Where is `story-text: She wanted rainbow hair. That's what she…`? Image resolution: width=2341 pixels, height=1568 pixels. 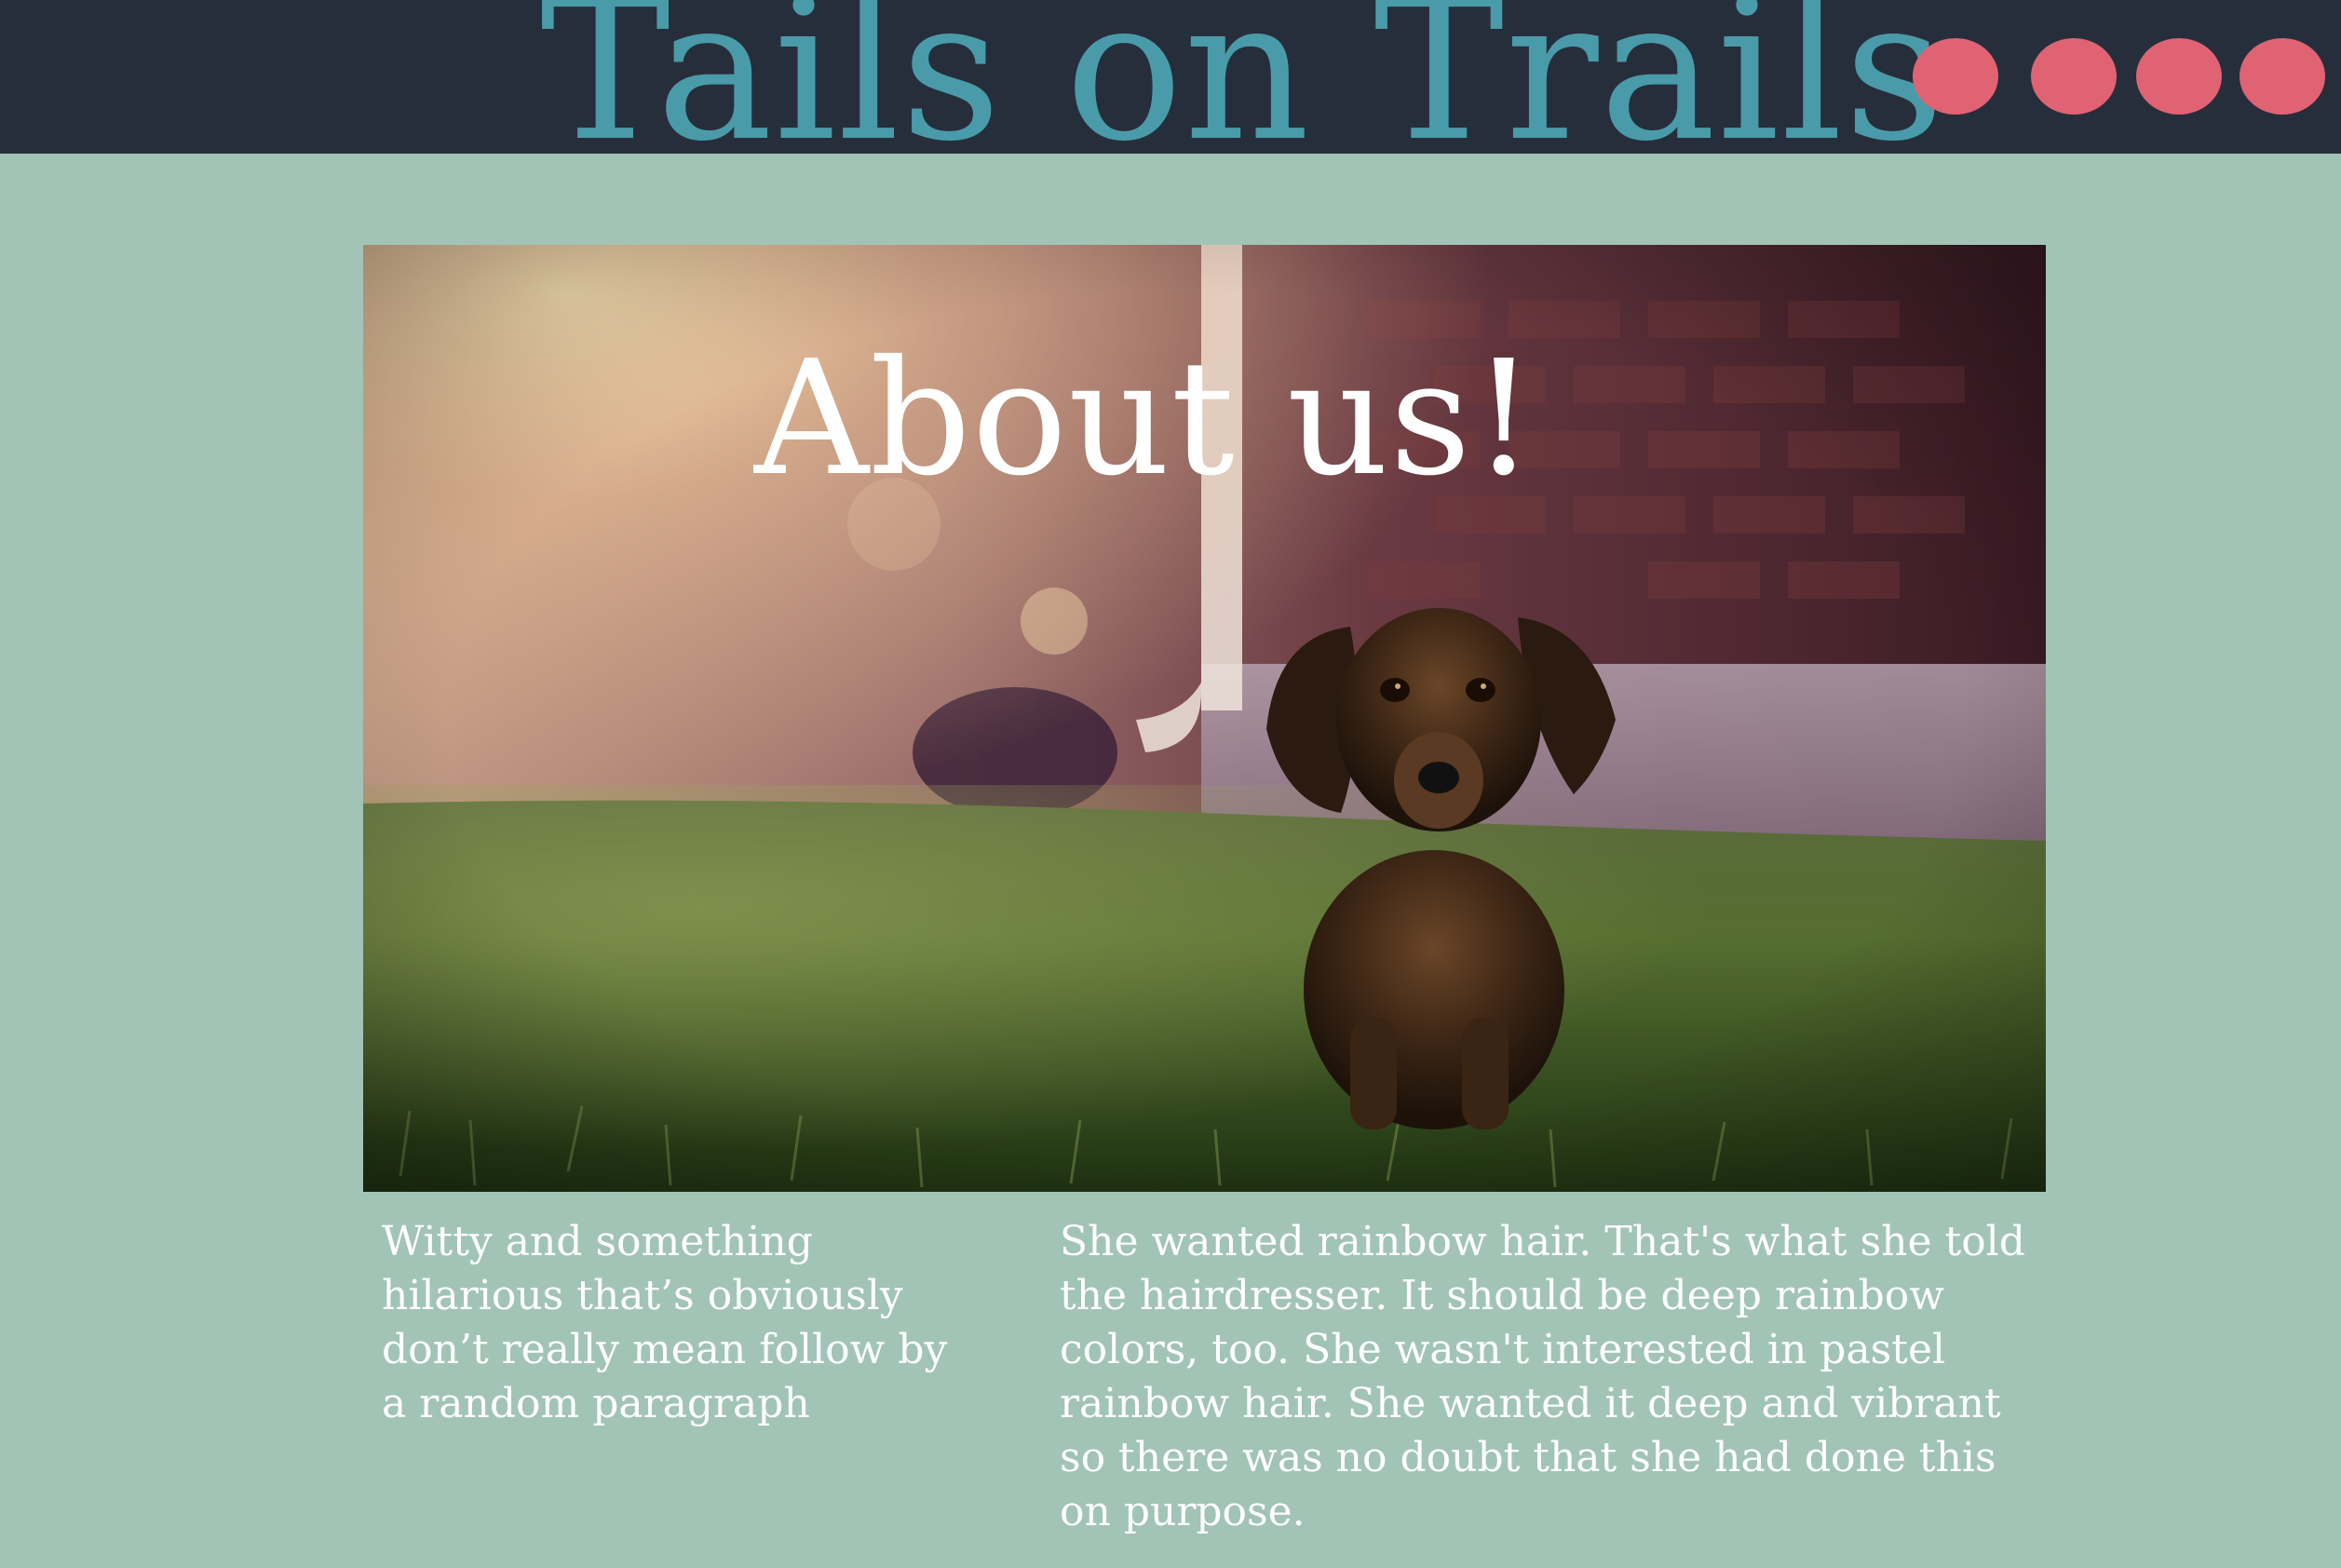 story-text: She wanted rainbow hair. That's what she… is located at coordinates (1542, 1376).